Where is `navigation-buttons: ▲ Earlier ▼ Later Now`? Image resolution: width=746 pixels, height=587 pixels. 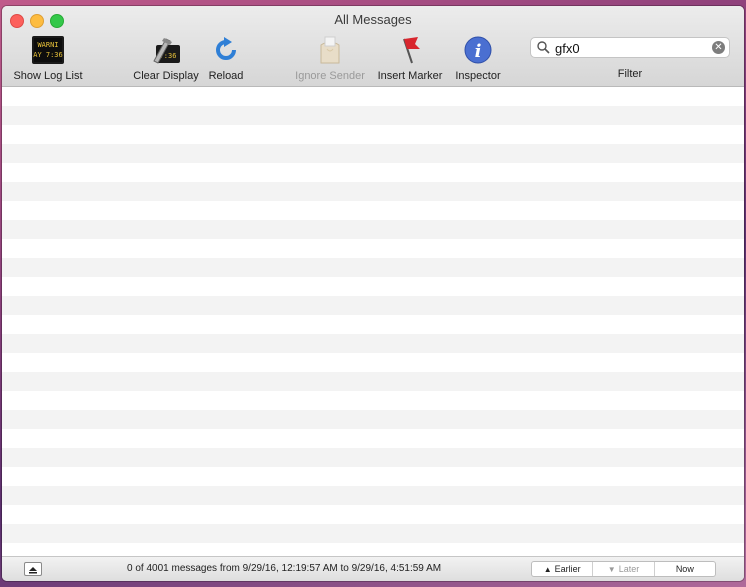 navigation-buttons: ▲ Earlier ▼ Later Now is located at coordinates (623, 569).